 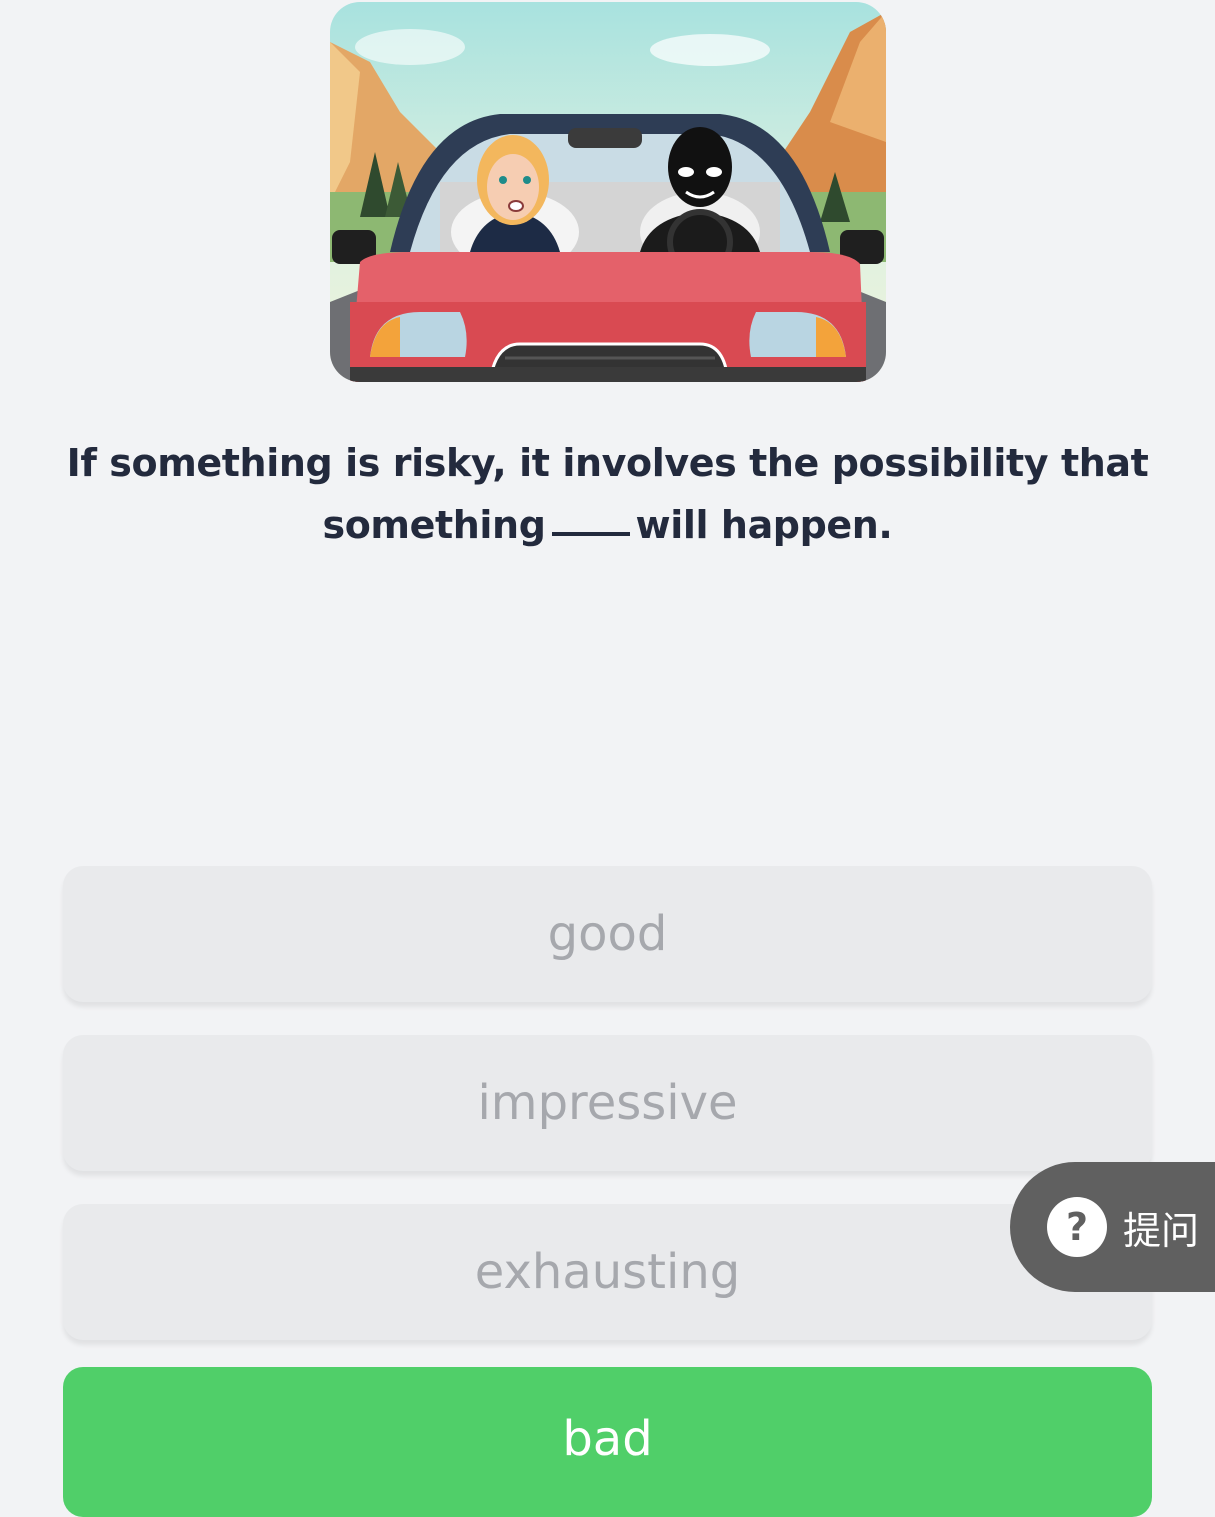 What do you see at coordinates (590, 534) in the screenshot?
I see `answer-blank` at bounding box center [590, 534].